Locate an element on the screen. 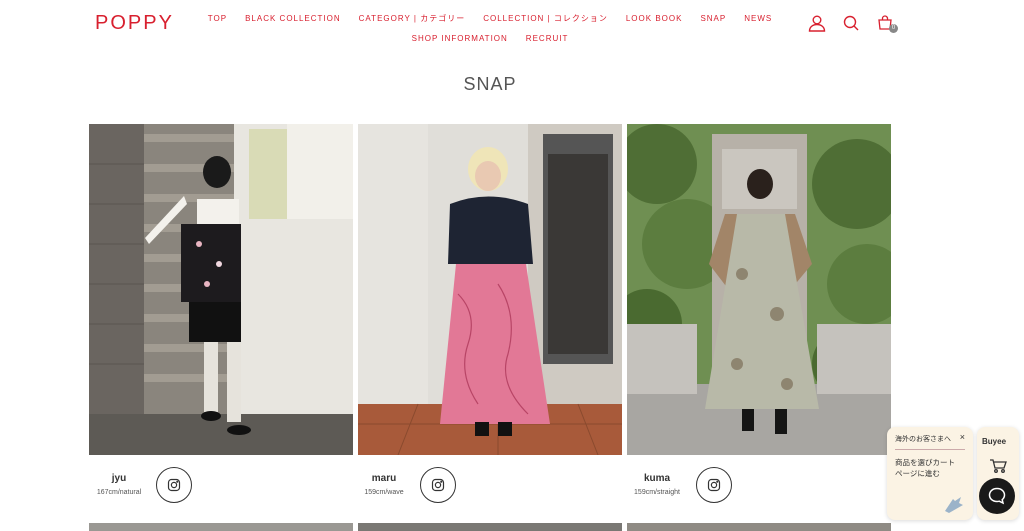 The image size is (1024, 531). nav-snap: SNAP is located at coordinates (713, 19).